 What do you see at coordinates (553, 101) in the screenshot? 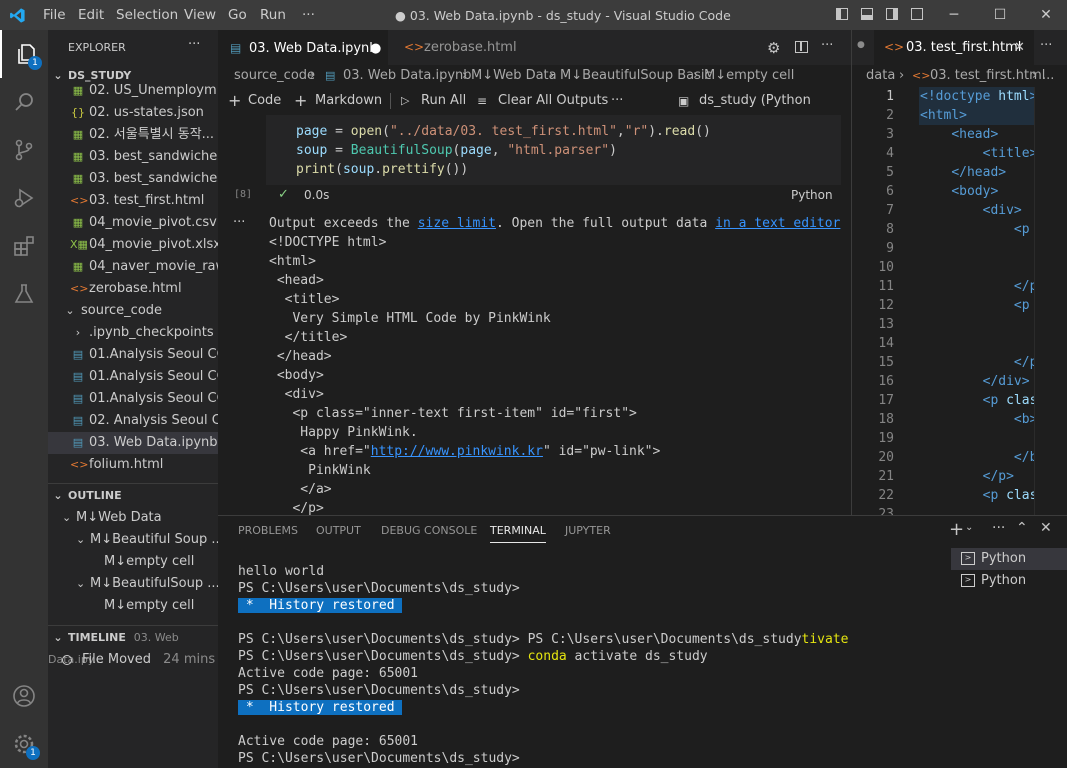
I see `clear-outputs-button: Clear All Outputs` at bounding box center [553, 101].